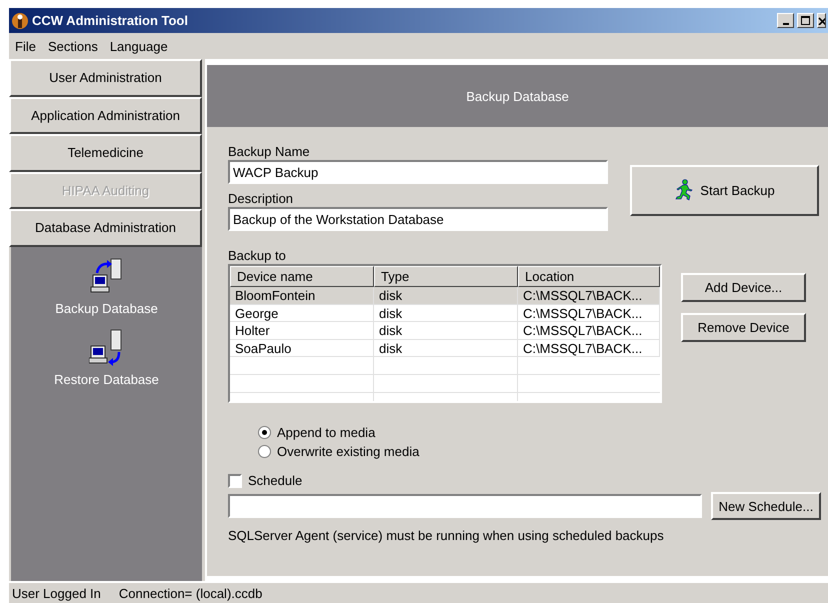  Describe the element at coordinates (20, 21) in the screenshot. I see `app-logo-icon` at that location.